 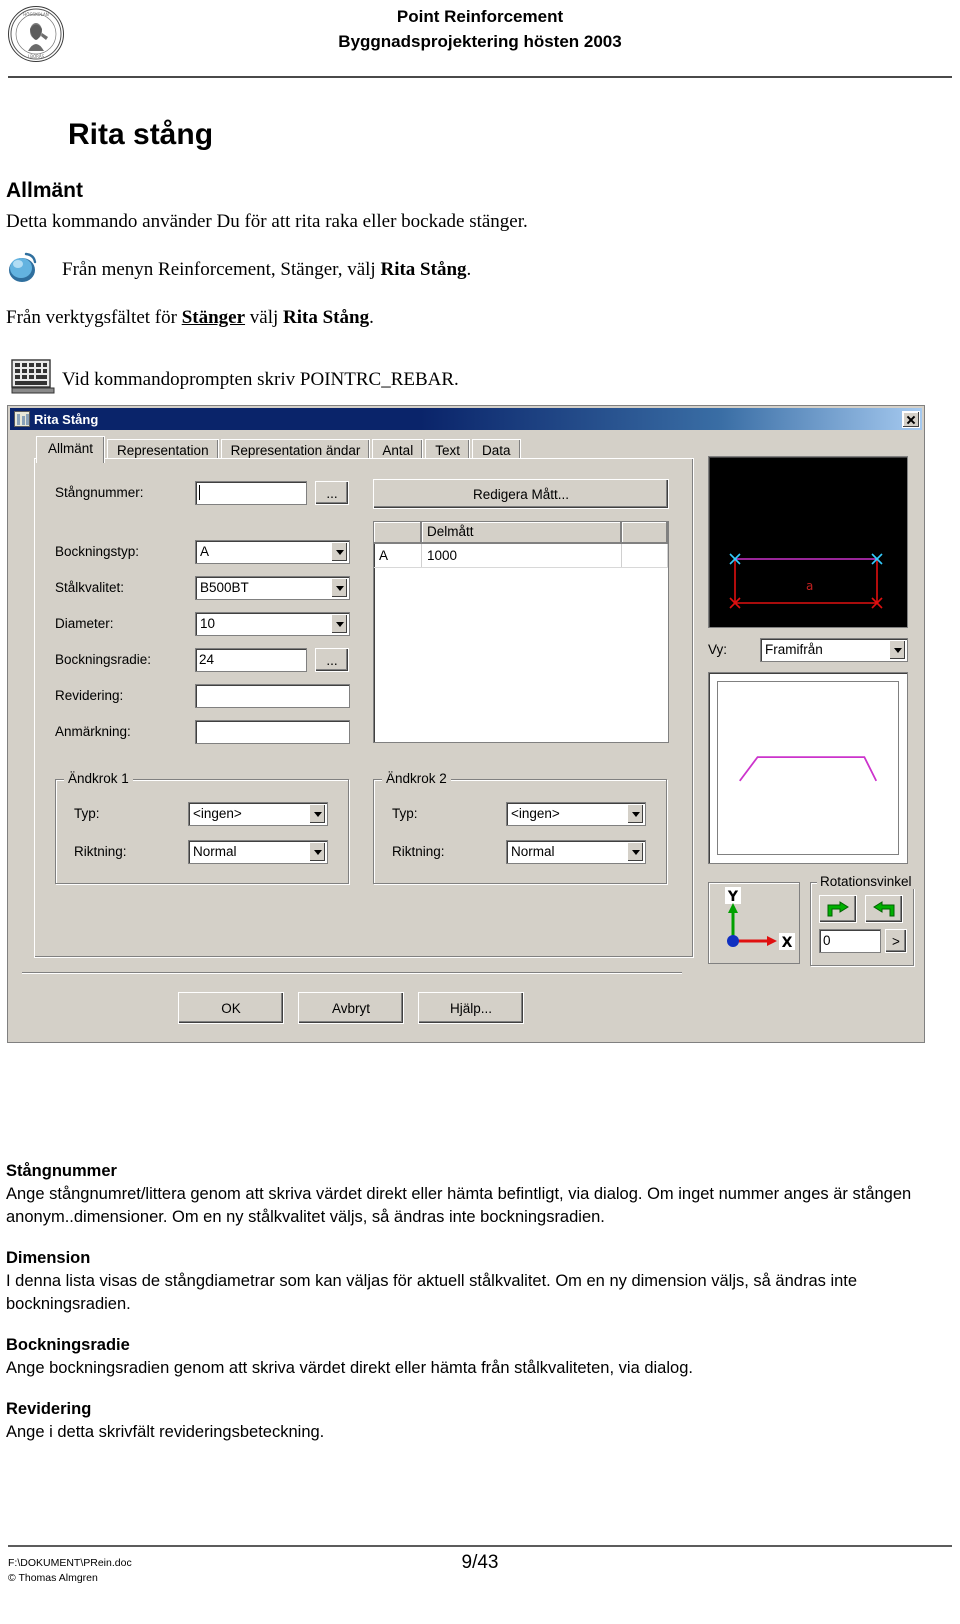 I want to click on grid-cell-extra, so click(x=645, y=555).